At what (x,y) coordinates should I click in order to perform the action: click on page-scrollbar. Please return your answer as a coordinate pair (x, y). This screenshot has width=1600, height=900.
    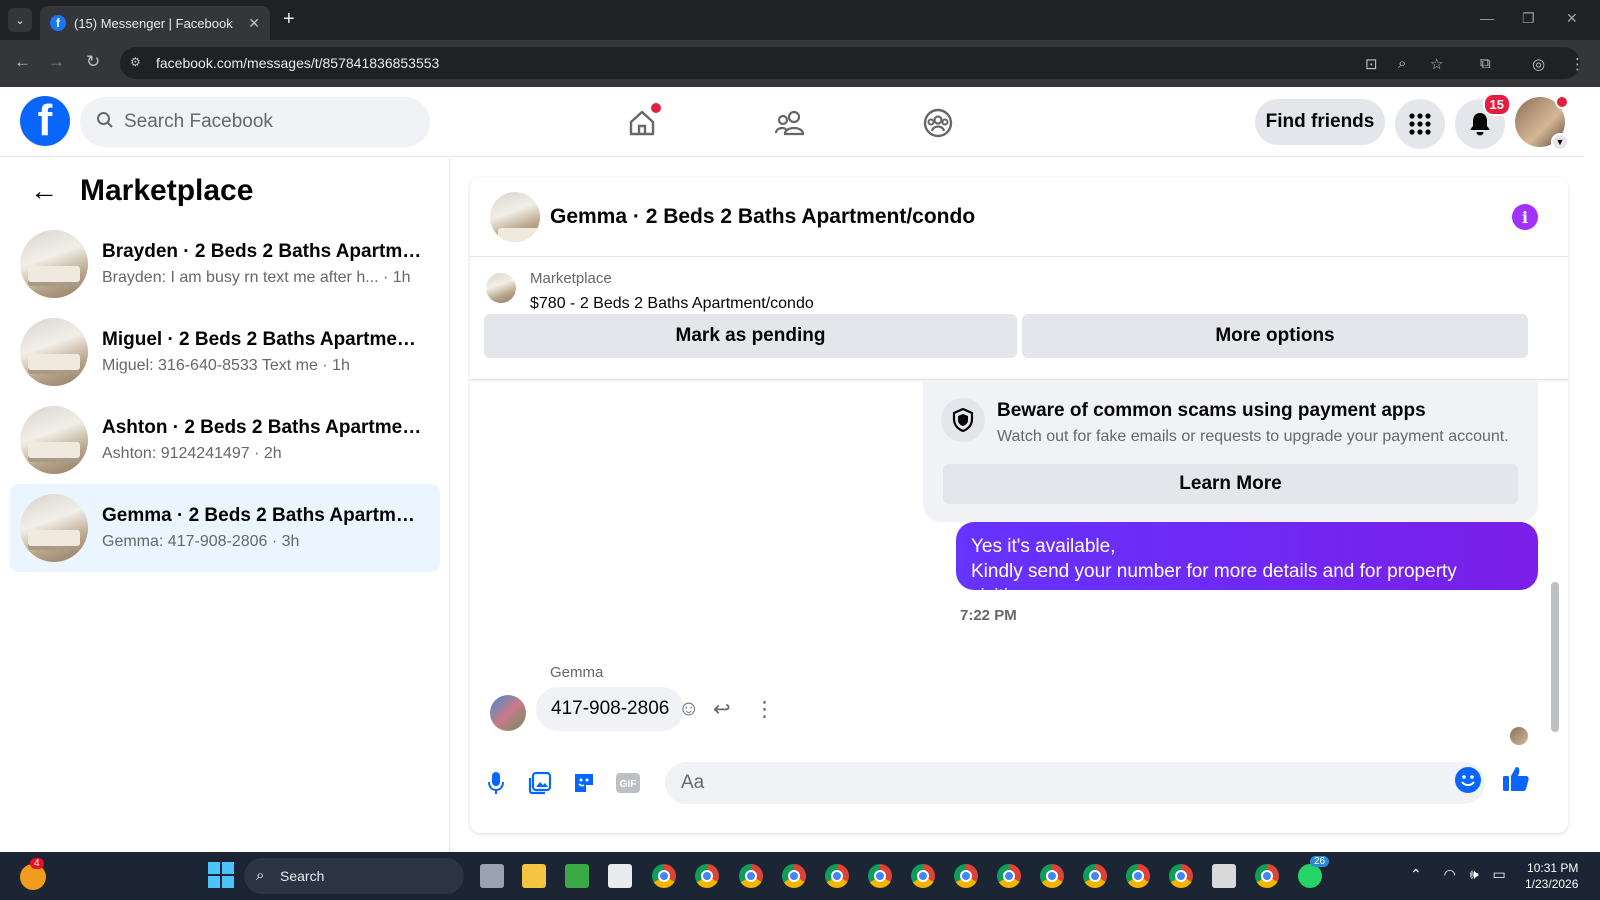
    Looking at the image, I should click on (1592, 469).